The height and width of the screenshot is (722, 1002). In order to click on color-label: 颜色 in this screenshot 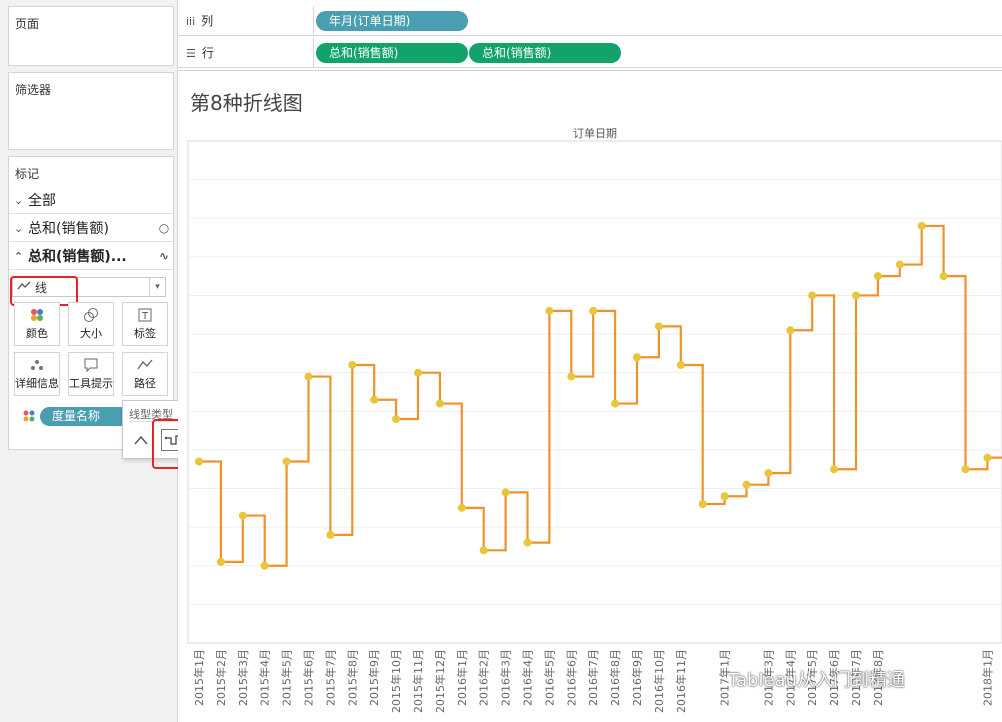, I will do `click(37, 333)`.